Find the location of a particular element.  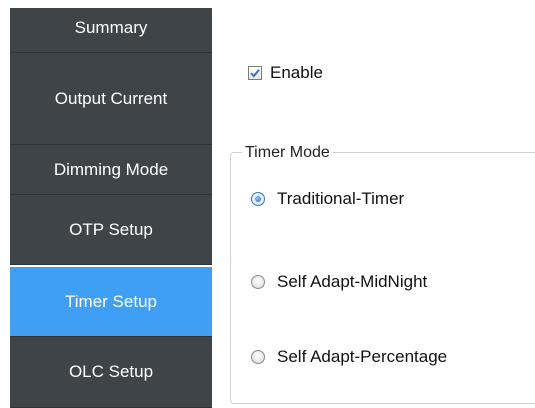

sidebar-item-otp-setup: OTP Setup is located at coordinates (111, 230).